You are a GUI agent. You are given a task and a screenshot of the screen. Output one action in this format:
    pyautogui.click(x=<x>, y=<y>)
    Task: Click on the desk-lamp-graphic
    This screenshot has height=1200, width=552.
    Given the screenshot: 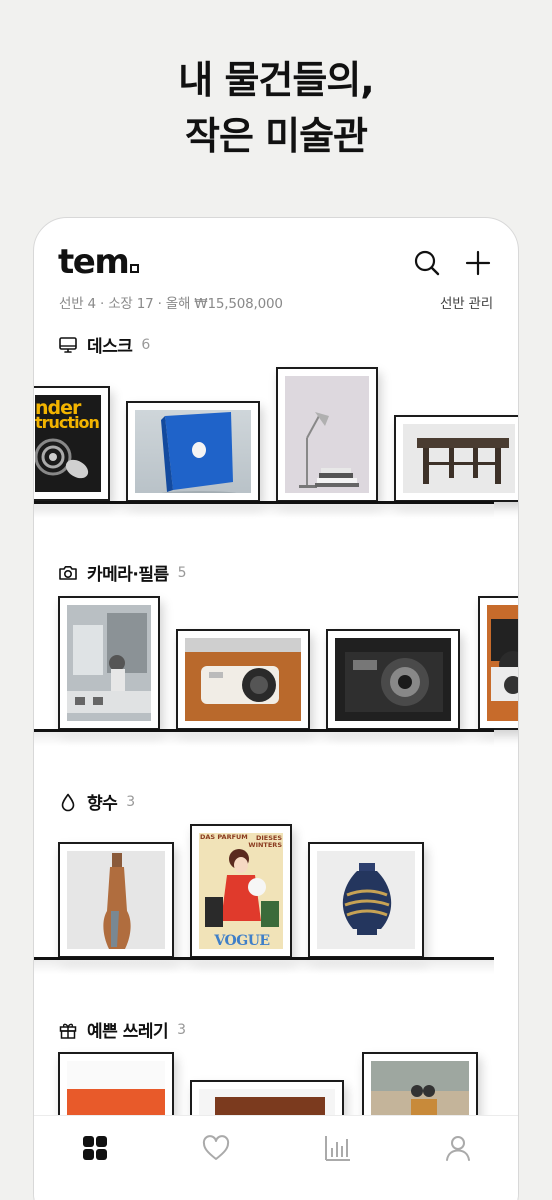 What is the action you would take?
    pyautogui.click(x=329, y=450)
    